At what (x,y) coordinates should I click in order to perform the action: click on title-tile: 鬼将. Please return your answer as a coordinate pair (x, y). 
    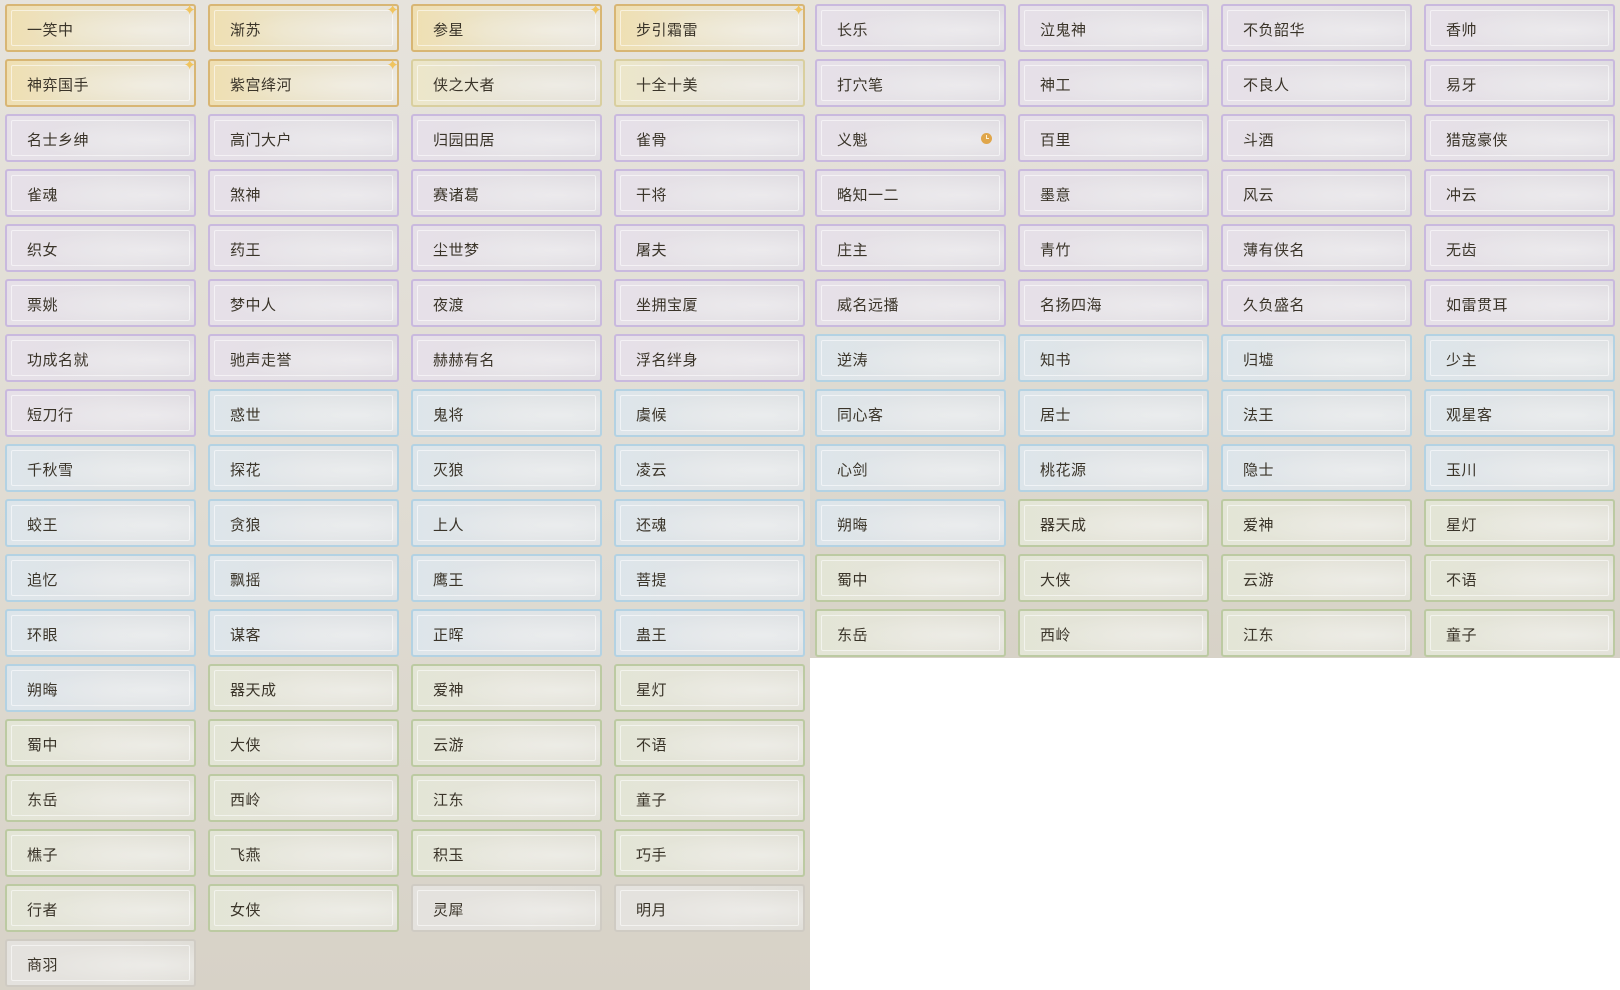
    Looking at the image, I should click on (506, 413).